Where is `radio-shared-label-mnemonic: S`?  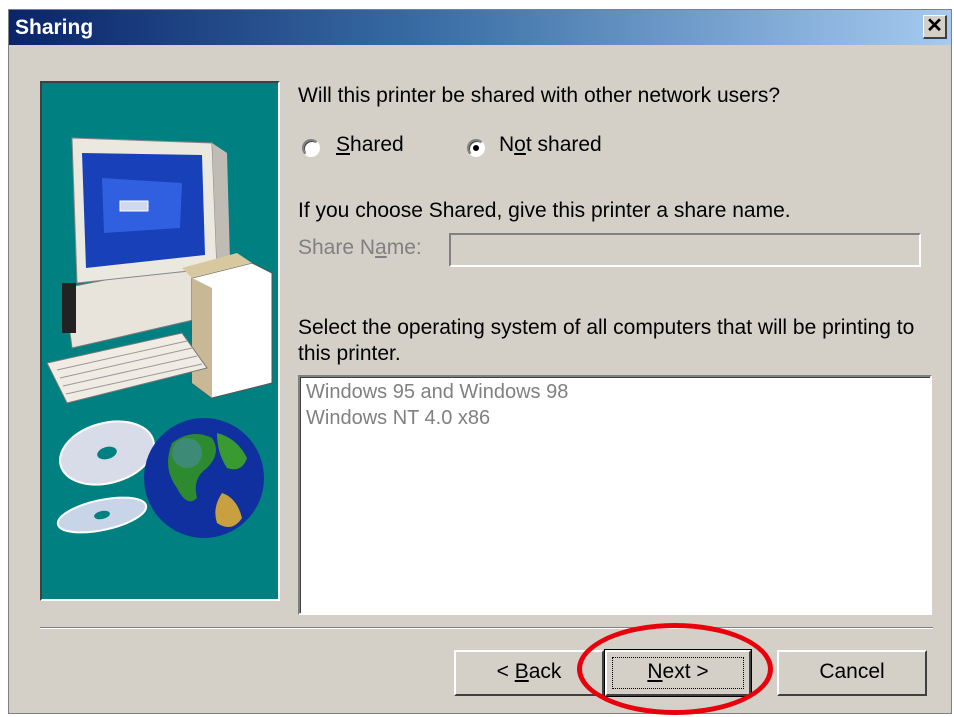 radio-shared-label-mnemonic: S is located at coordinates (343, 144).